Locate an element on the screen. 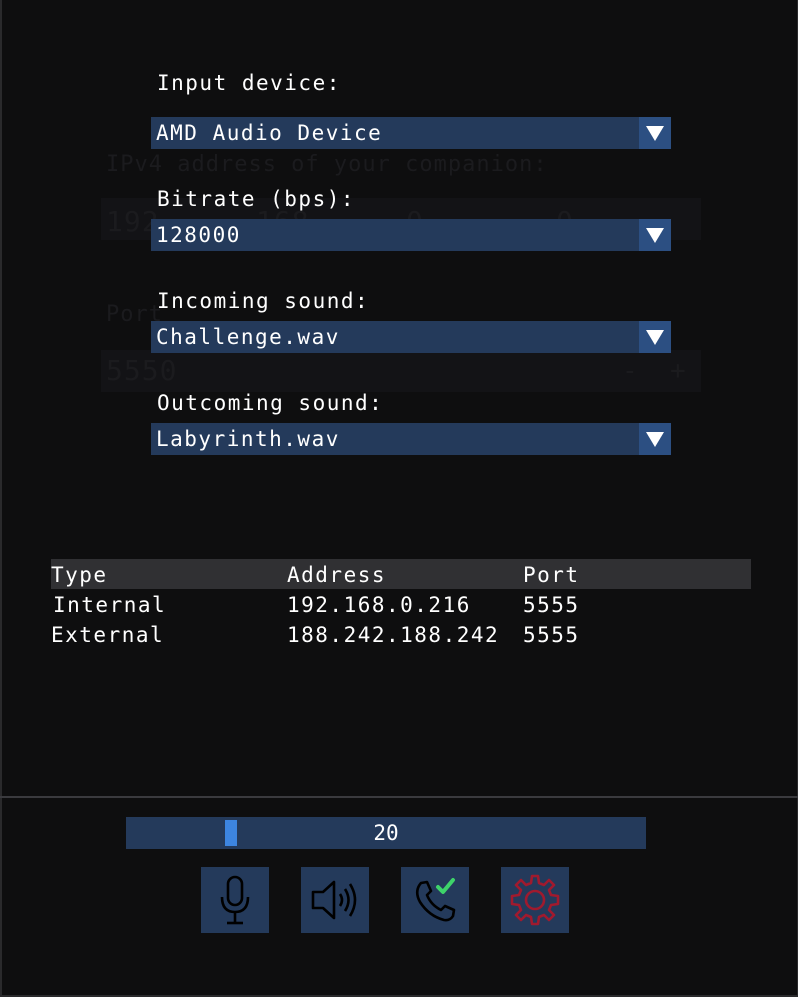  microphone-icon is located at coordinates (235, 900).